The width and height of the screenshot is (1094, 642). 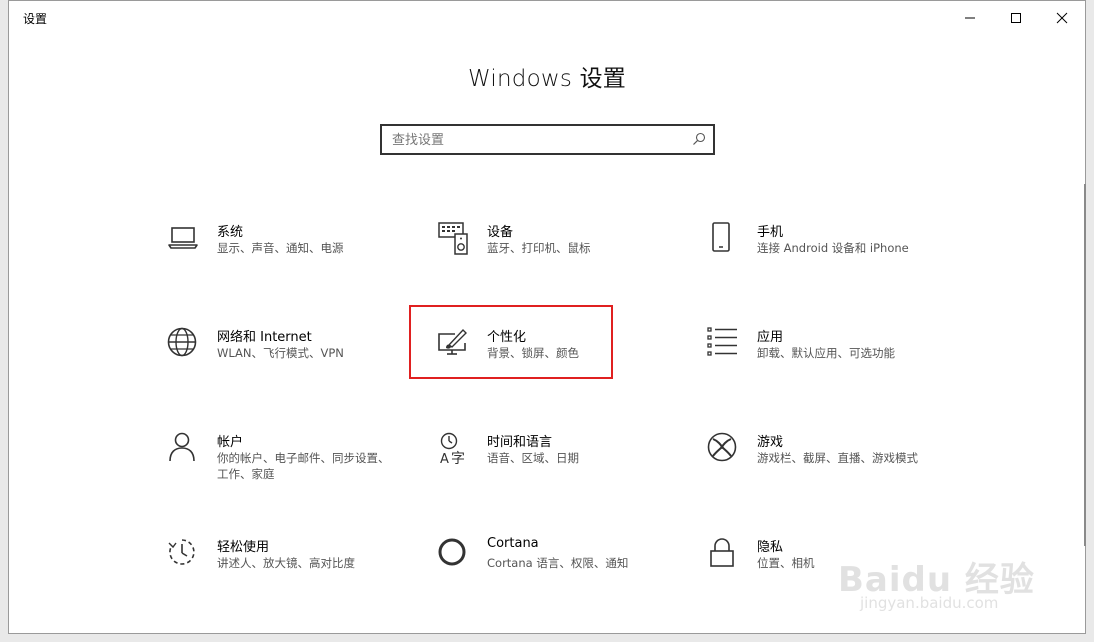 I want to click on search-box, so click(x=547, y=139).